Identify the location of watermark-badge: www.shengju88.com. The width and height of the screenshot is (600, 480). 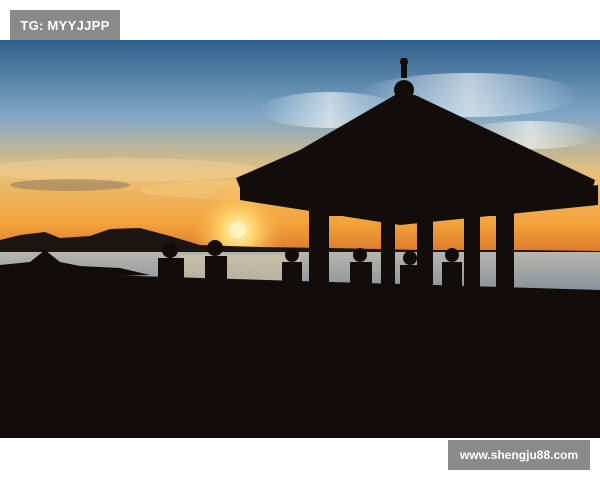
(519, 455).